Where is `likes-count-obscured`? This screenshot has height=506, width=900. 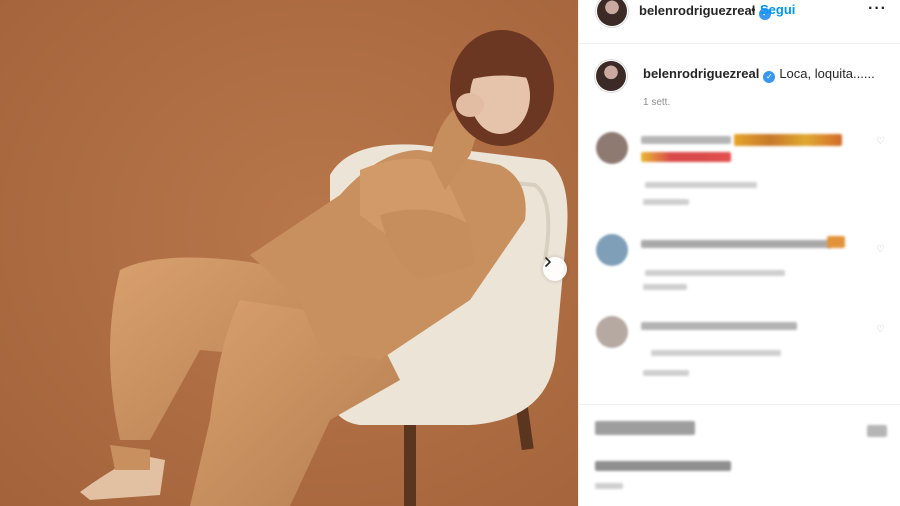 likes-count-obscured is located at coordinates (663, 466).